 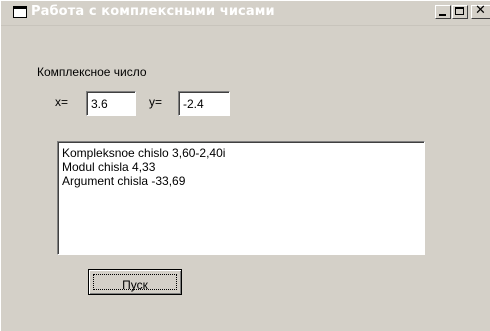 What do you see at coordinates (156, 102) in the screenshot?
I see `y-label: y=` at bounding box center [156, 102].